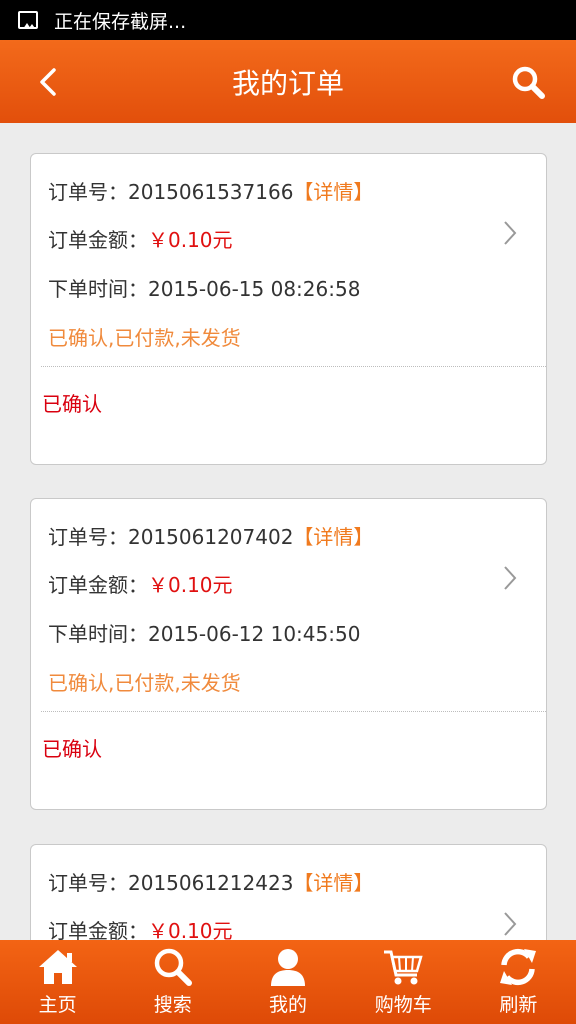 This screenshot has width=576, height=1024. What do you see at coordinates (288, 1005) in the screenshot?
I see `tab-label: 我的` at bounding box center [288, 1005].